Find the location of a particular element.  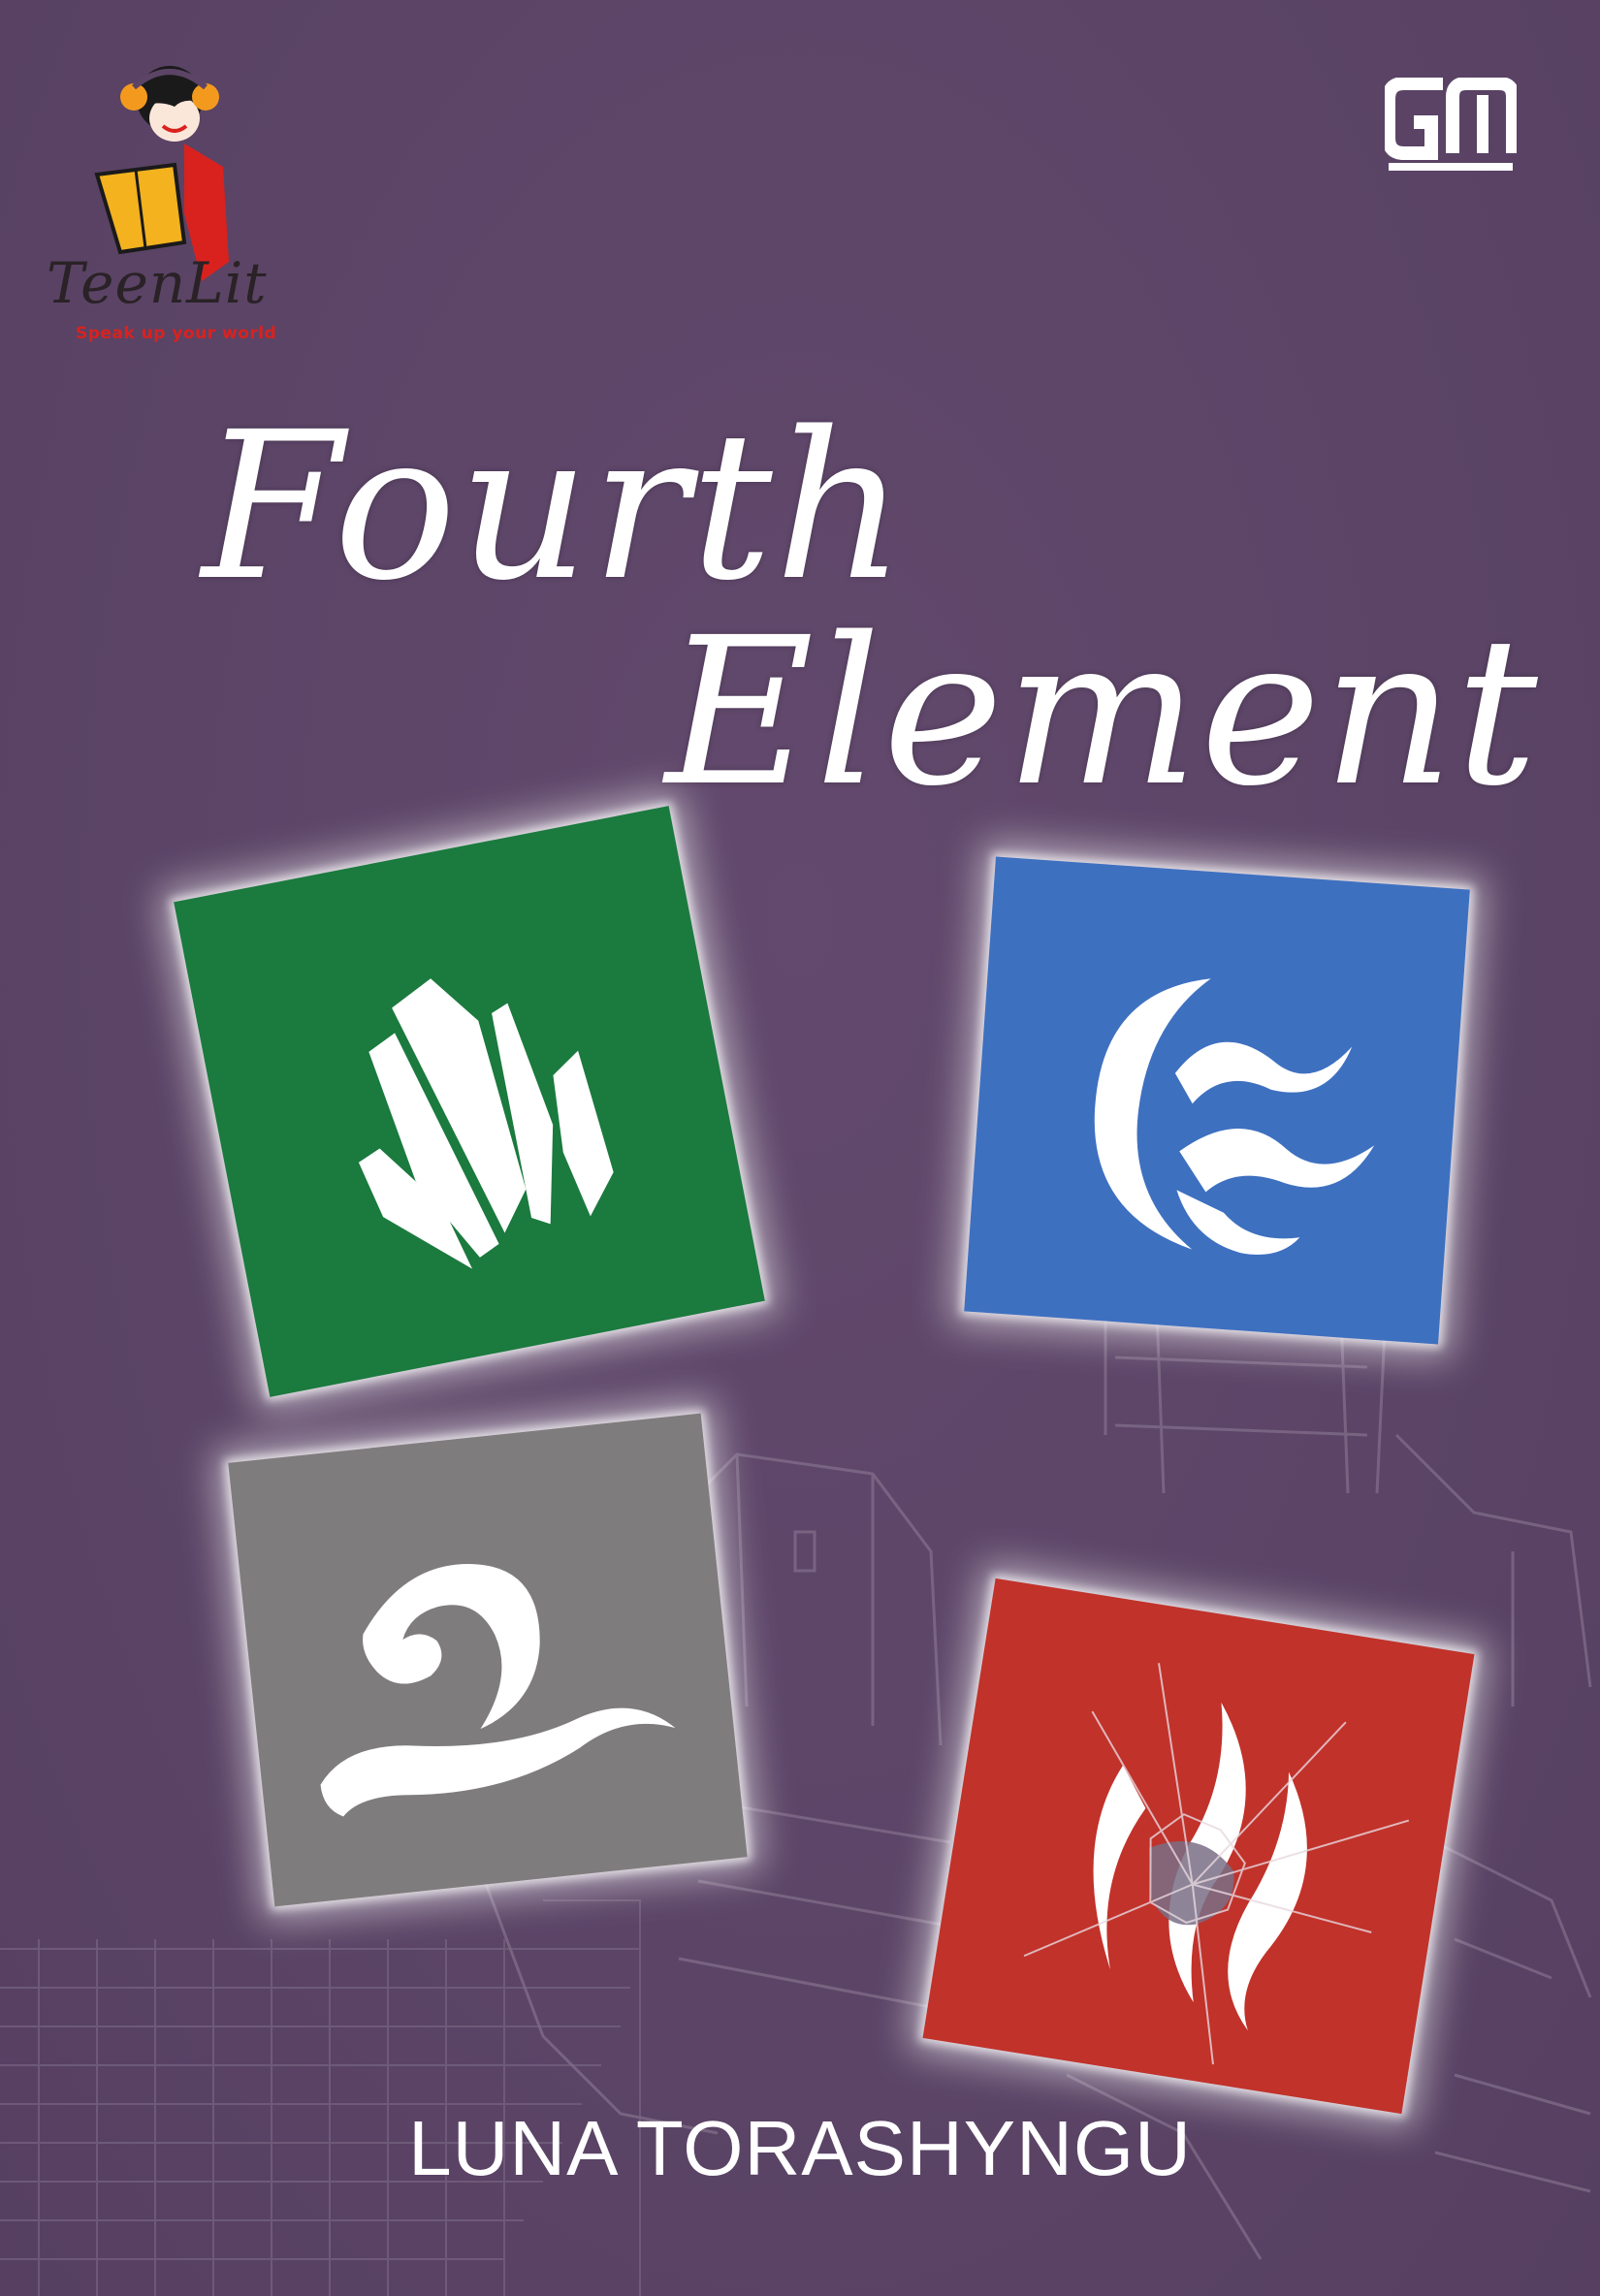

wind-swirl-icon is located at coordinates (498, 1690).